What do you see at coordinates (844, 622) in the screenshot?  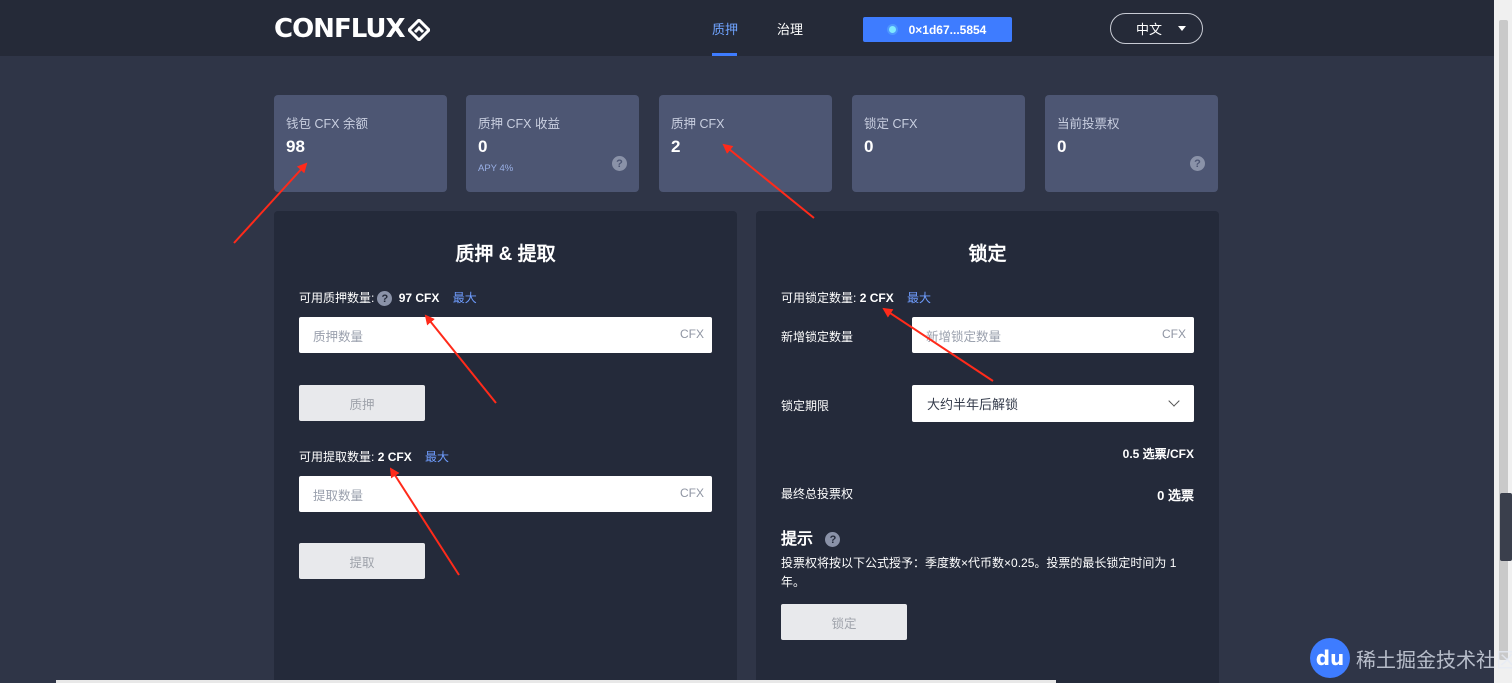 I see `lock-button: 锁定` at bounding box center [844, 622].